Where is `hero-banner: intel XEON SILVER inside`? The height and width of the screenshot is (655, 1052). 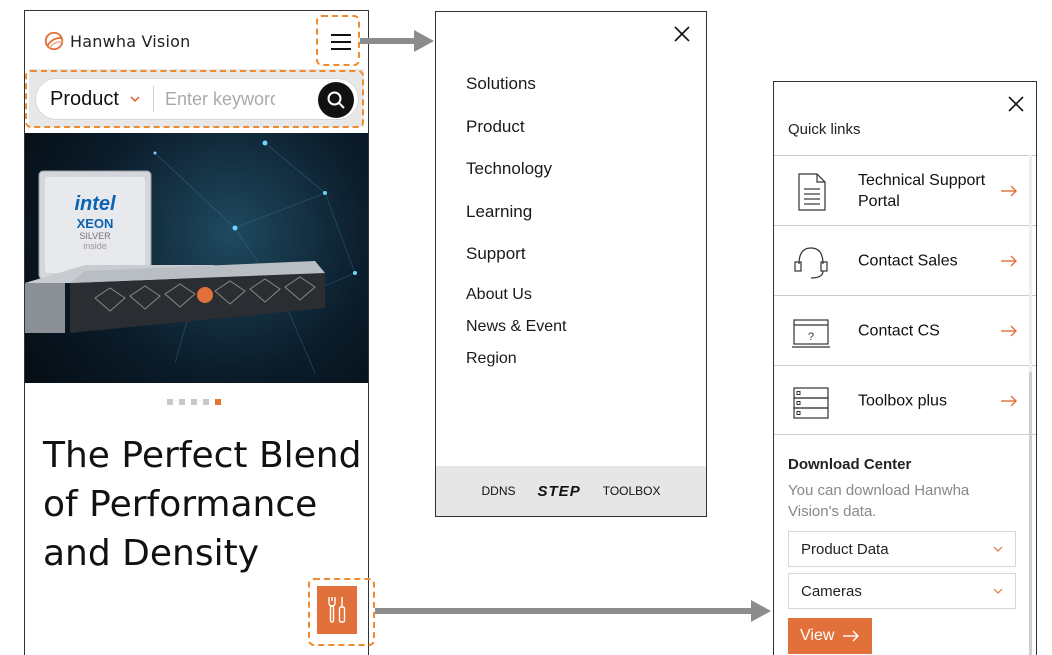 hero-banner: intel XEON SILVER inside is located at coordinates (196, 258).